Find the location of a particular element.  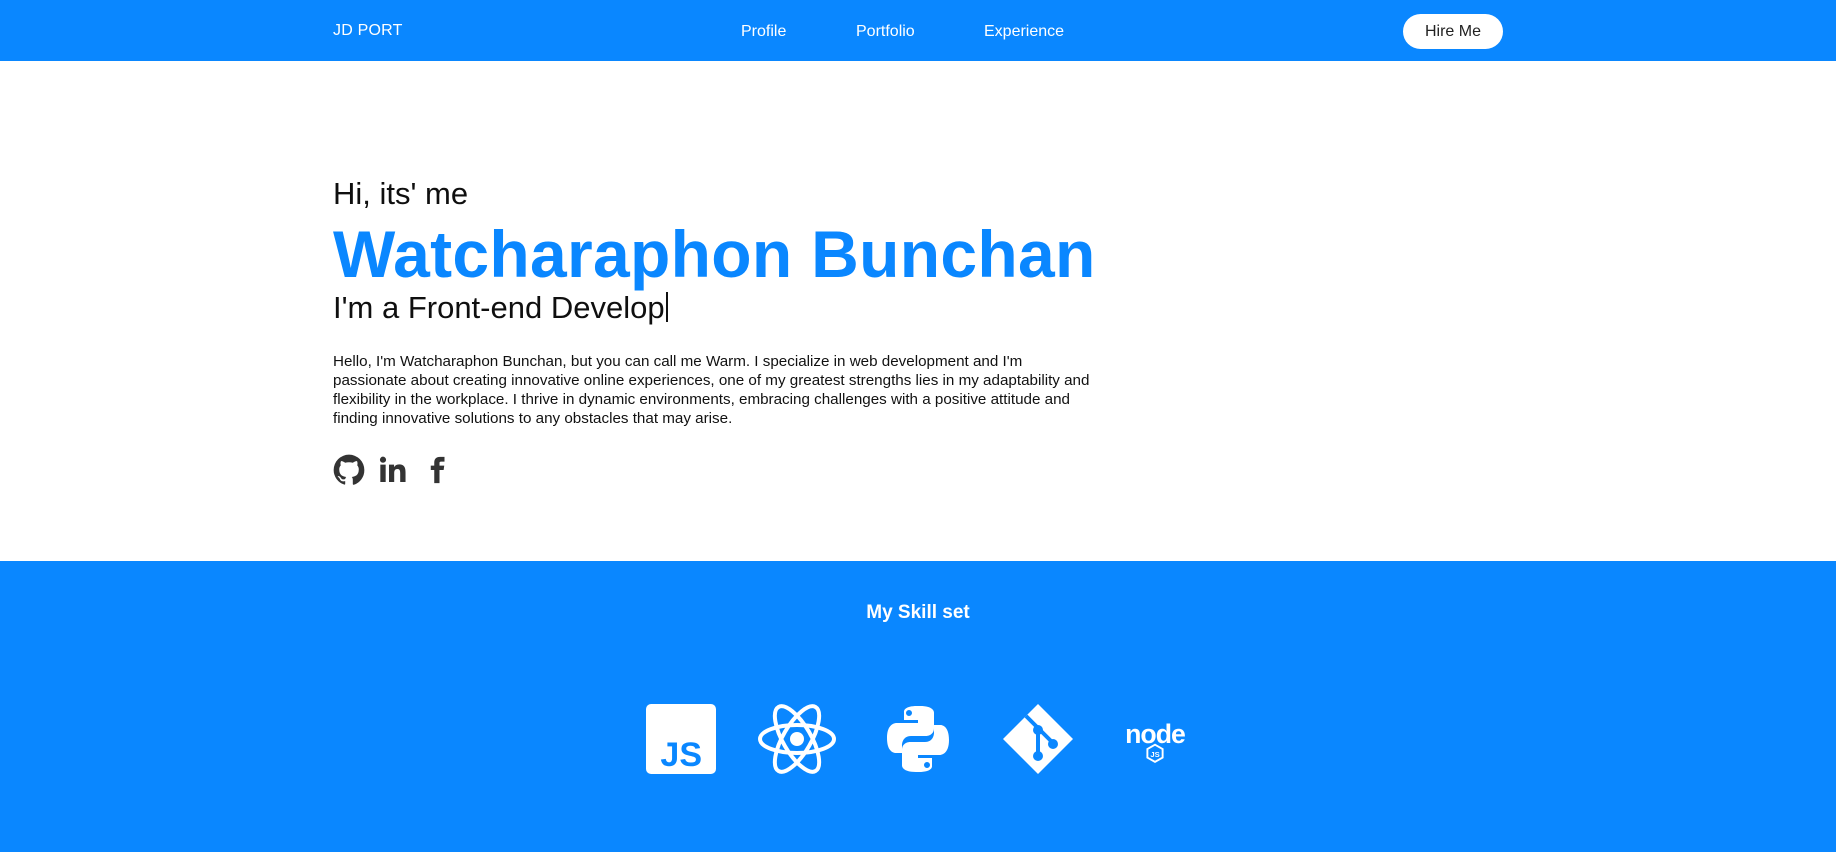

social-links is located at coordinates (393, 470).